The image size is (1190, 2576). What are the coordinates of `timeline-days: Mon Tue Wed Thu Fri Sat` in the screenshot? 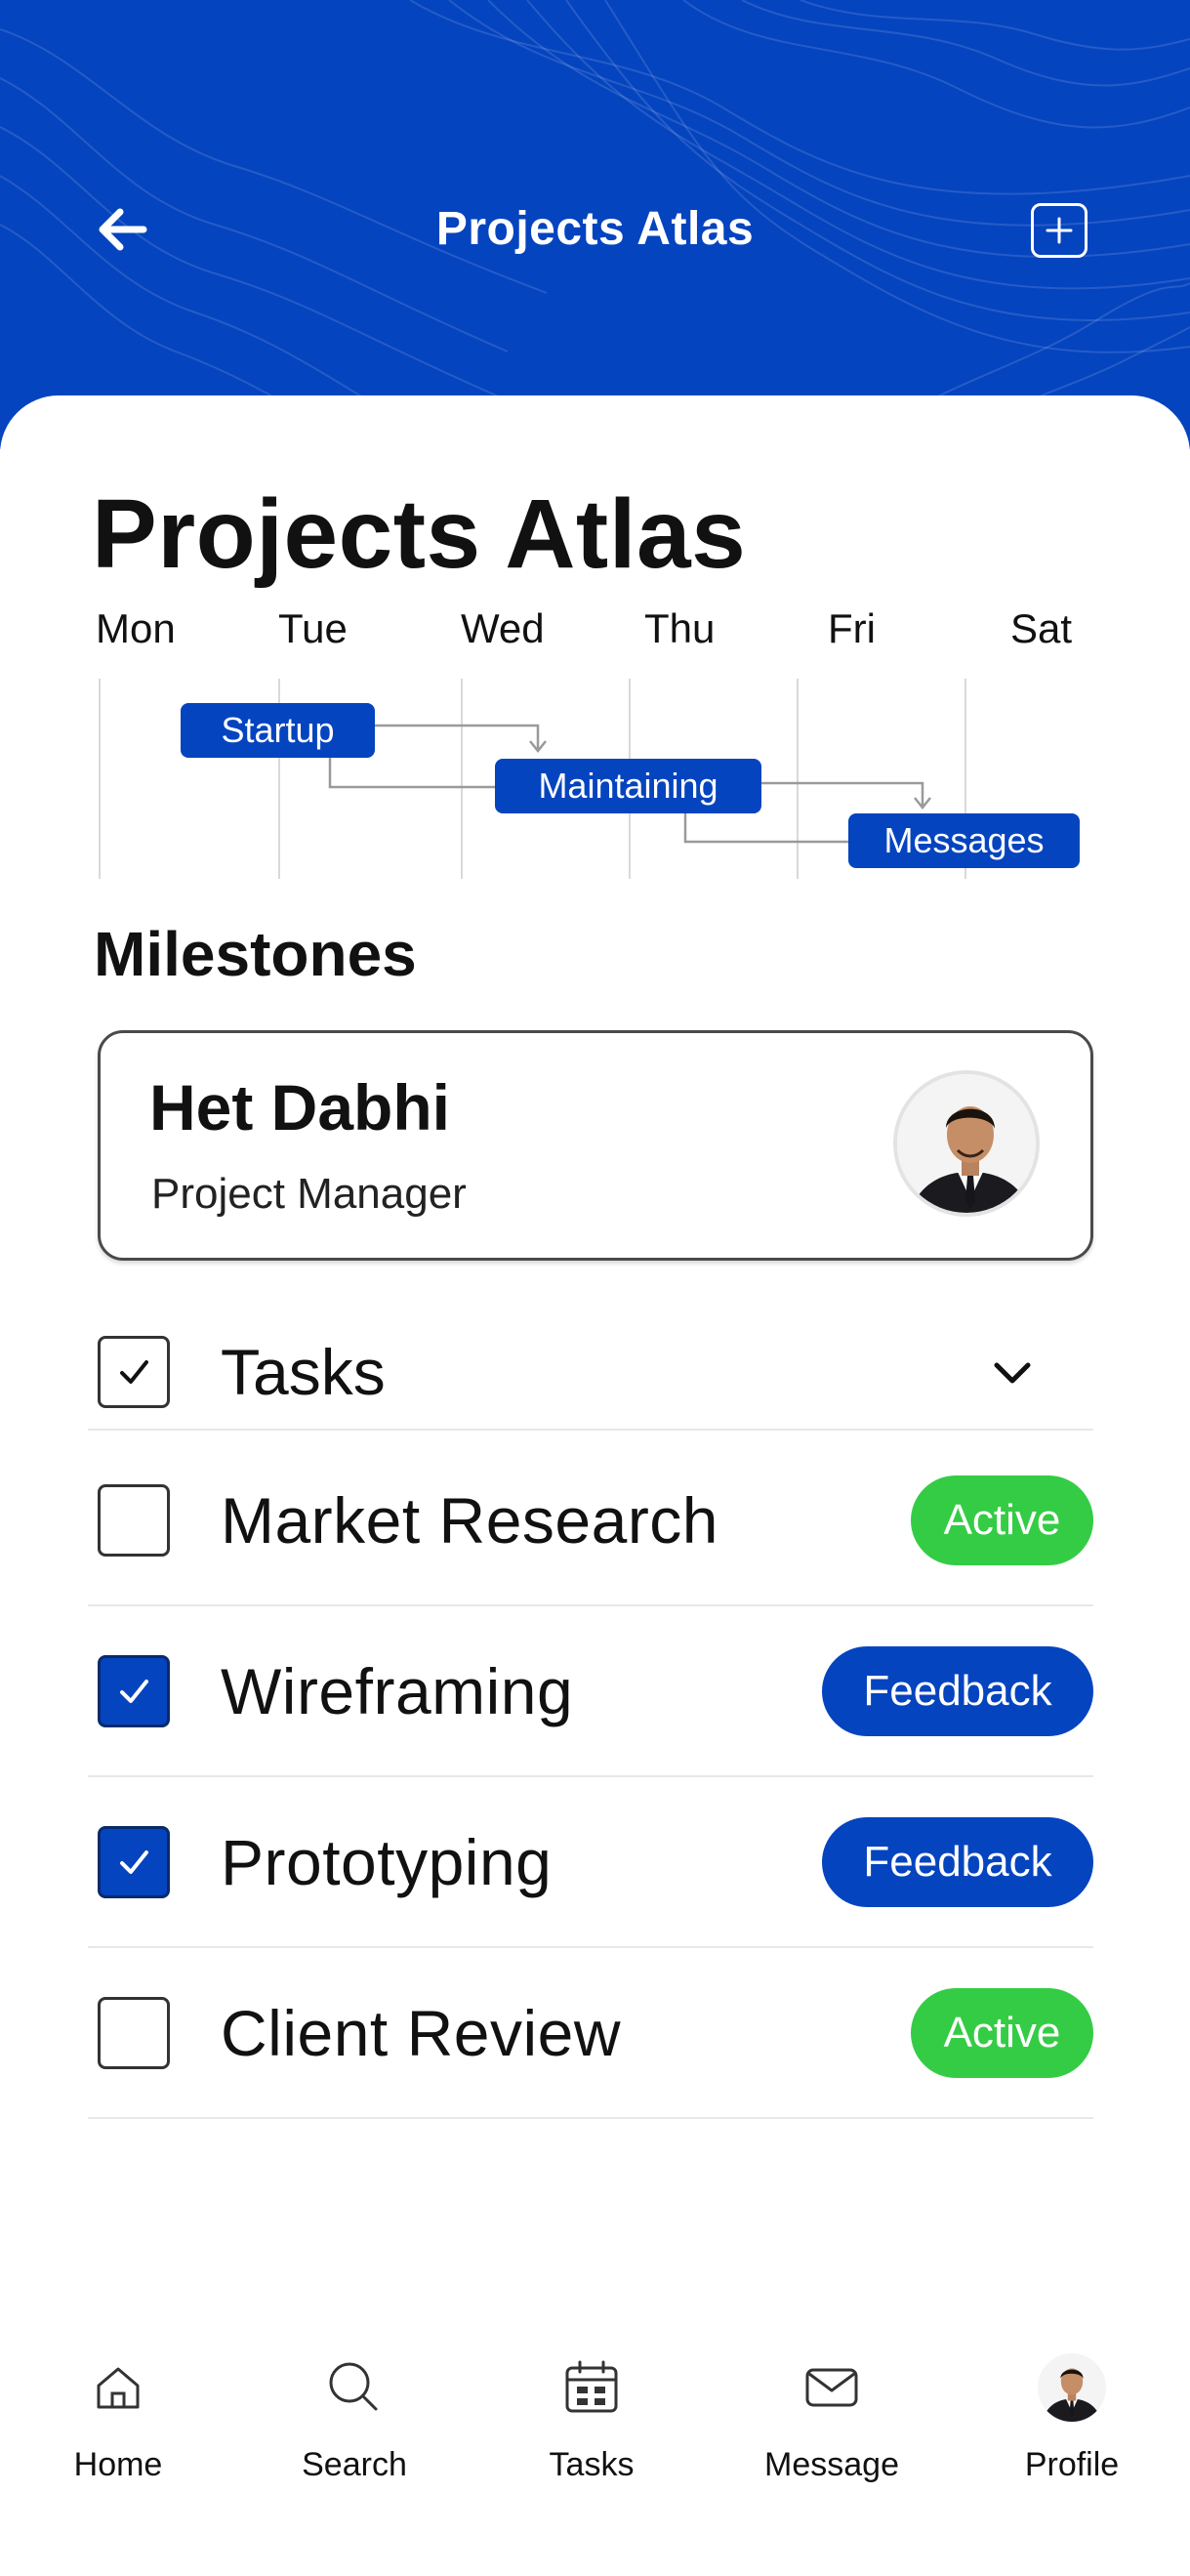 It's located at (595, 634).